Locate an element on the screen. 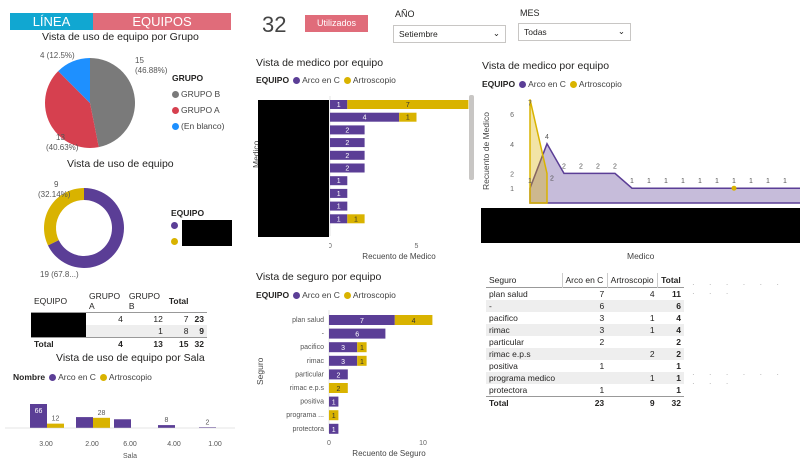 The image size is (800, 459). seguro-bar-label: 7 is located at coordinates (362, 321).